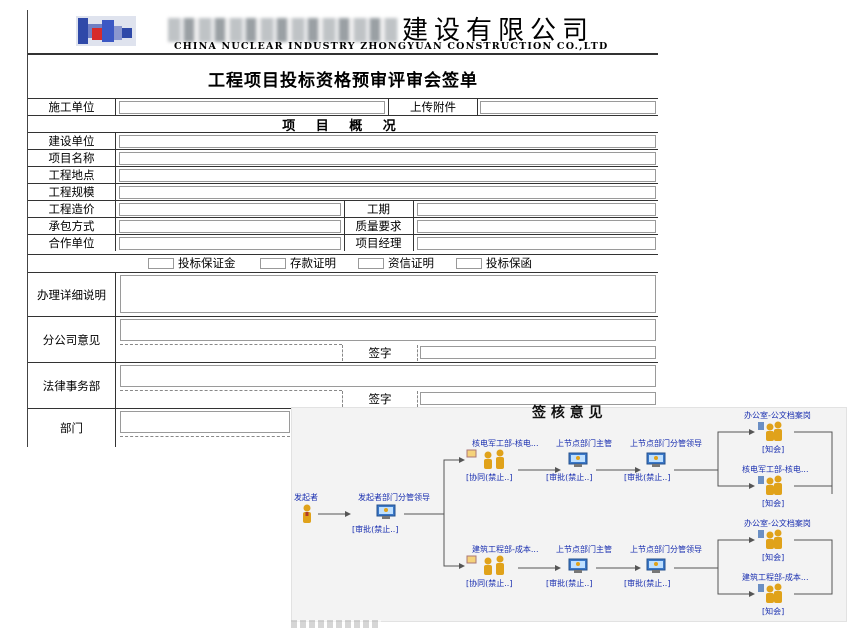 The width and height of the screenshot is (865, 631). I want to click on overview-heading: 项 目 概 况, so click(343, 126).